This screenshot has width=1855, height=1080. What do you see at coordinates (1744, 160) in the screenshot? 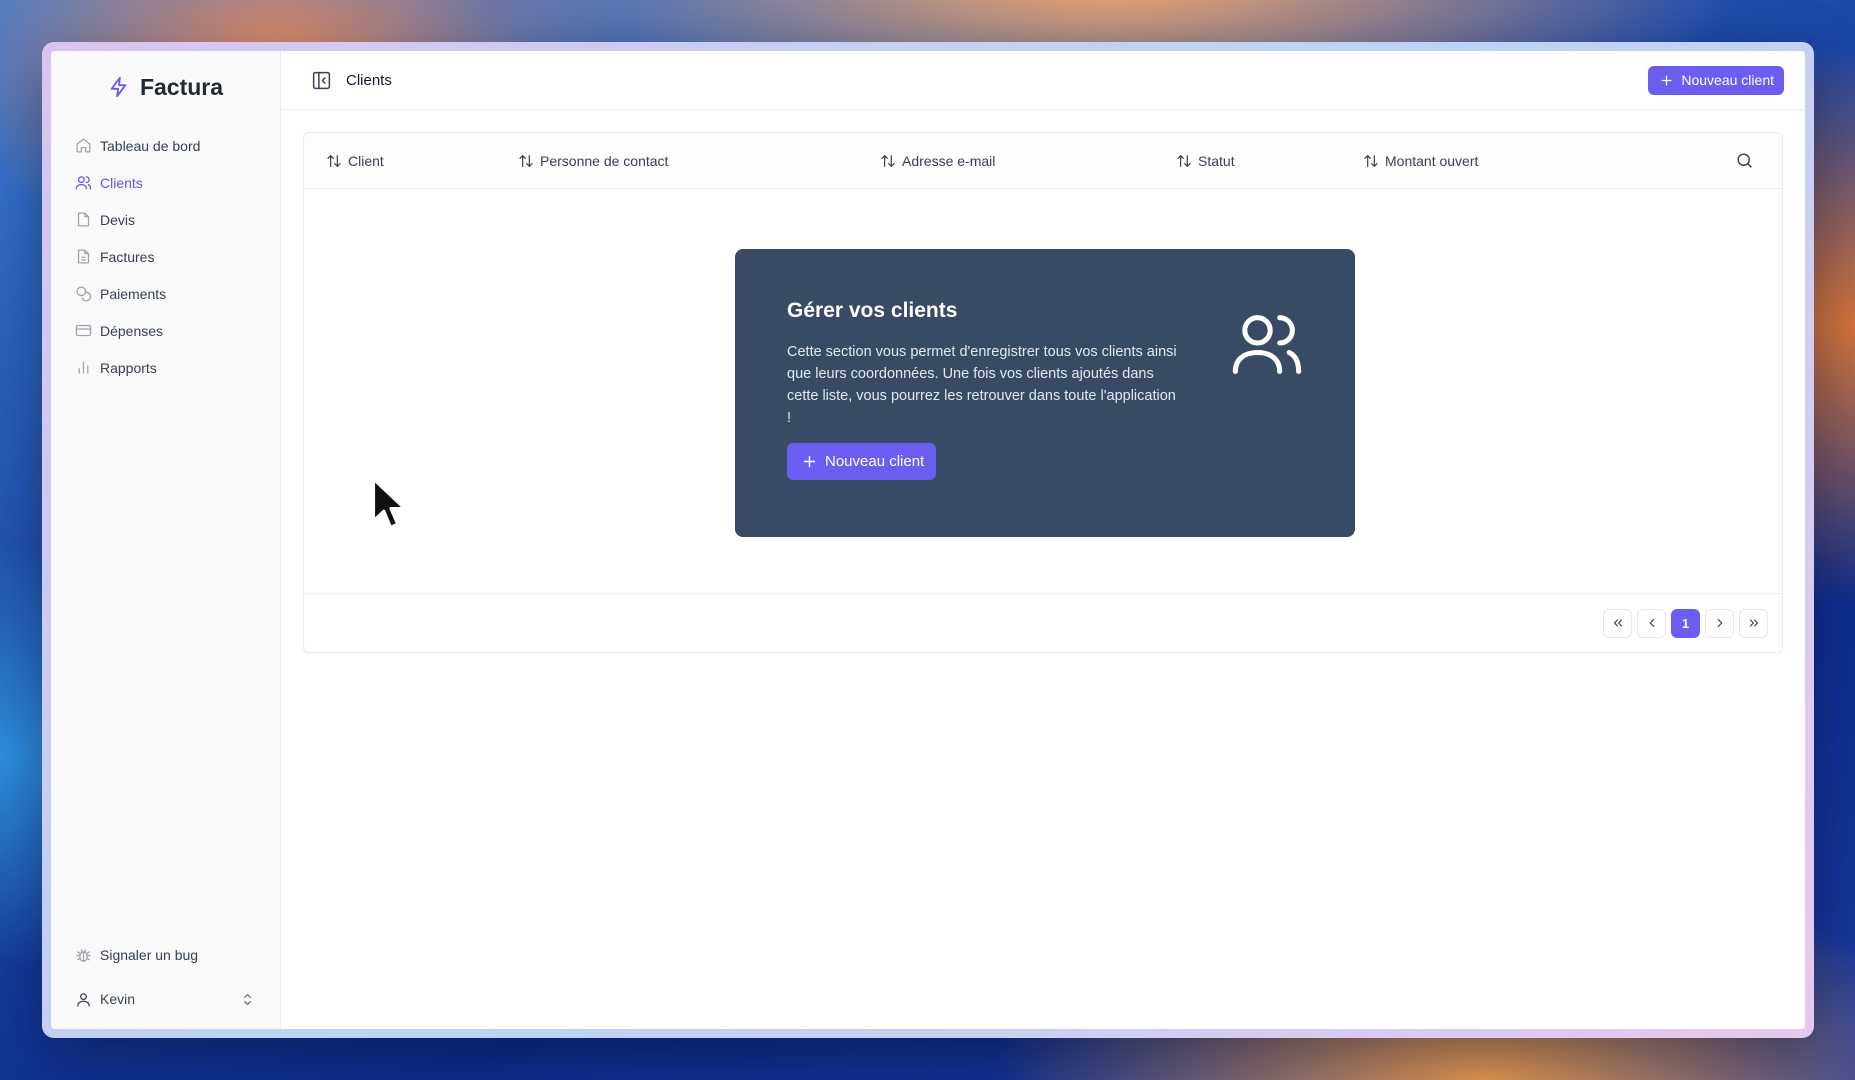
I see `search-icon` at bounding box center [1744, 160].